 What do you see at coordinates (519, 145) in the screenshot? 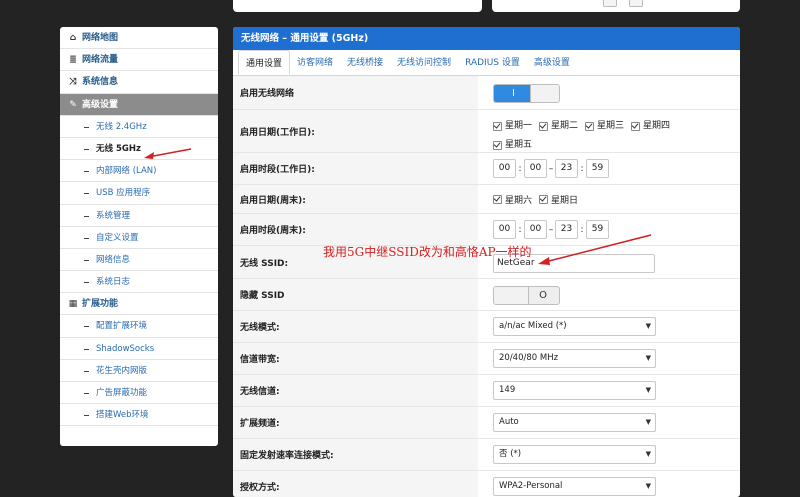
I see `day-label: 星期五` at bounding box center [519, 145].